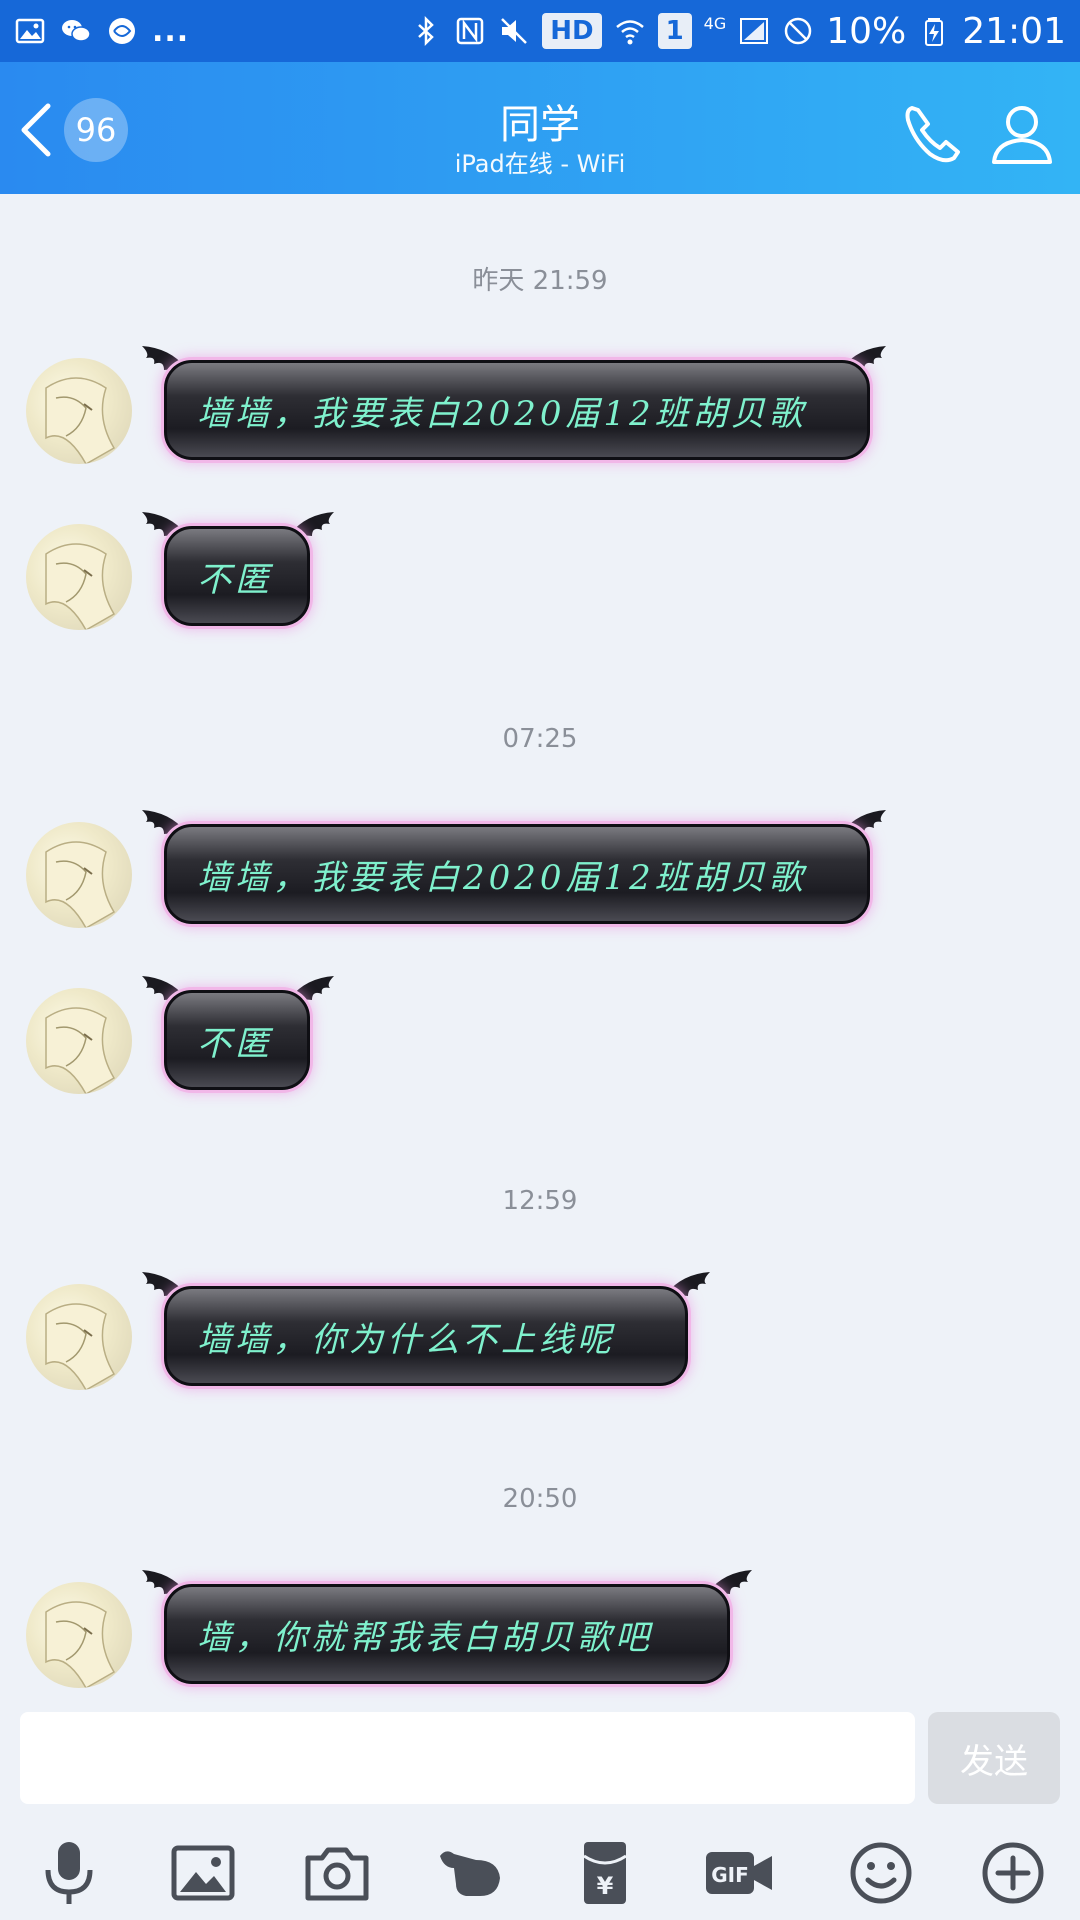 The height and width of the screenshot is (1920, 1080). I want to click on microphone-button, so click(69, 1873).